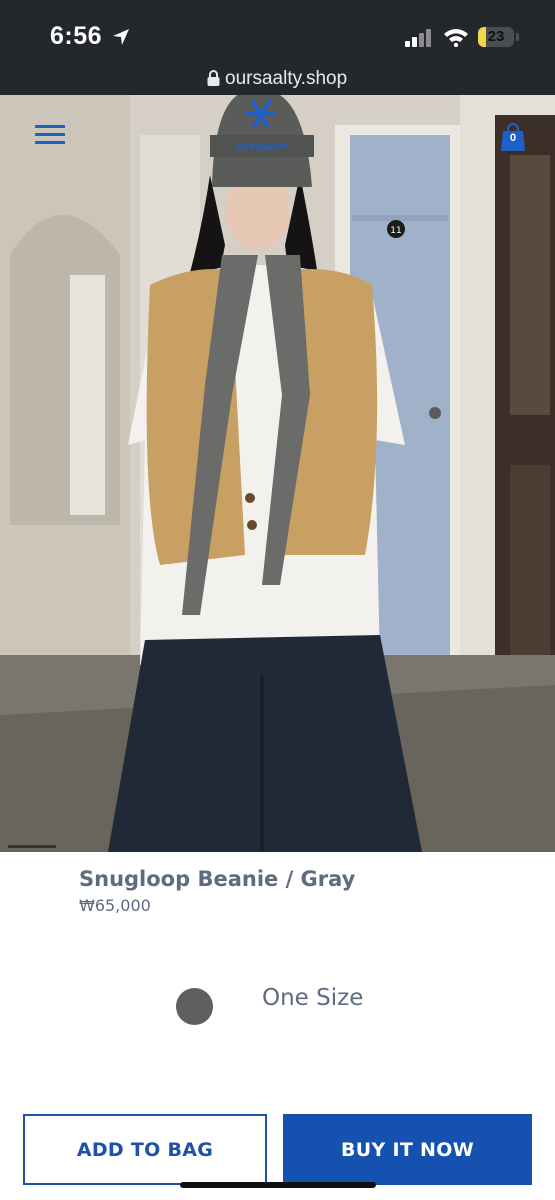  What do you see at coordinates (213, 78) in the screenshot?
I see `lock-icon` at bounding box center [213, 78].